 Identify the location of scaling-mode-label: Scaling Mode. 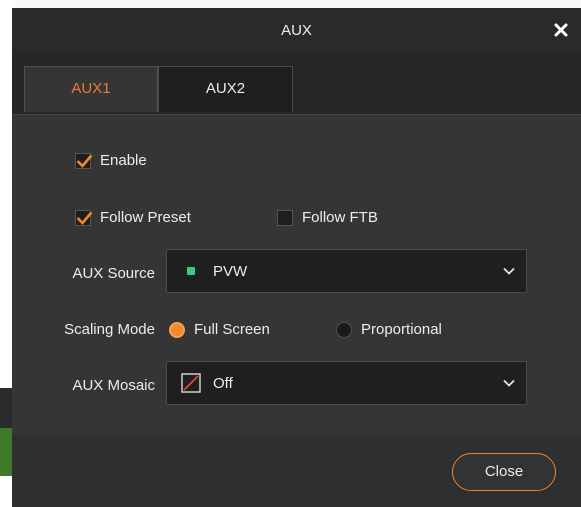
(109, 329).